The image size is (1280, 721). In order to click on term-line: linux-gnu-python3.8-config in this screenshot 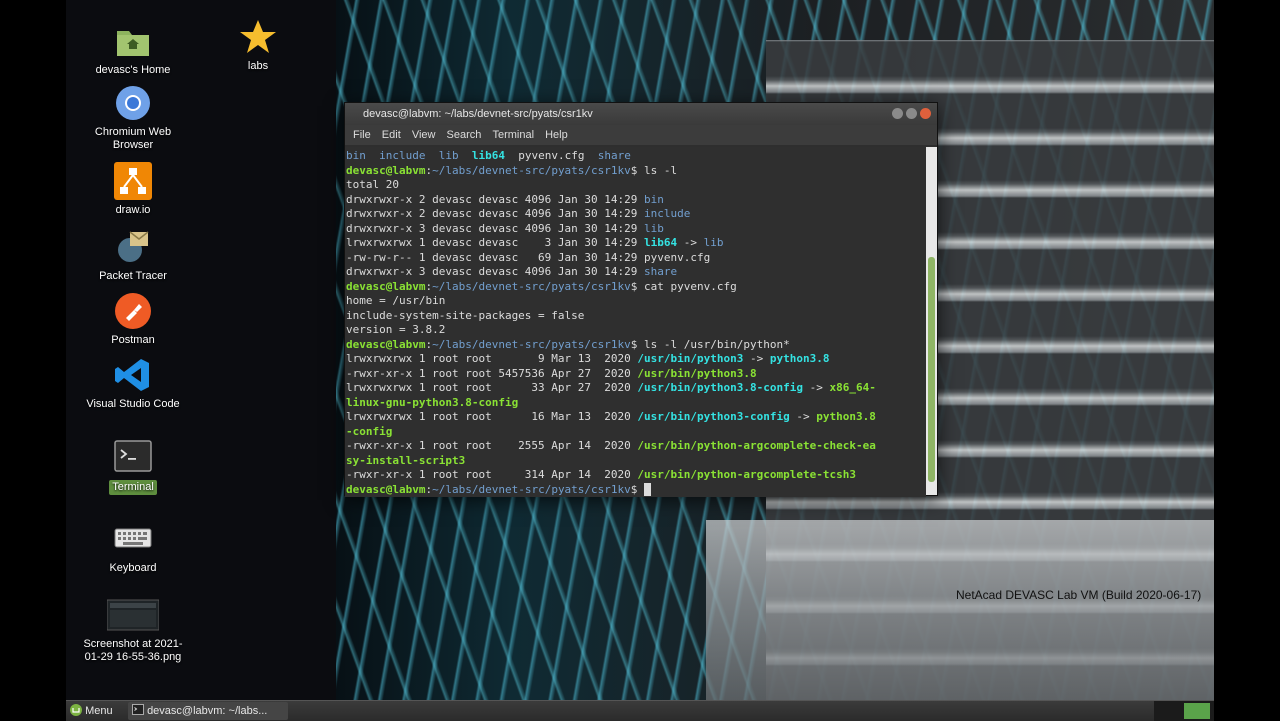, I will do `click(432, 402)`.